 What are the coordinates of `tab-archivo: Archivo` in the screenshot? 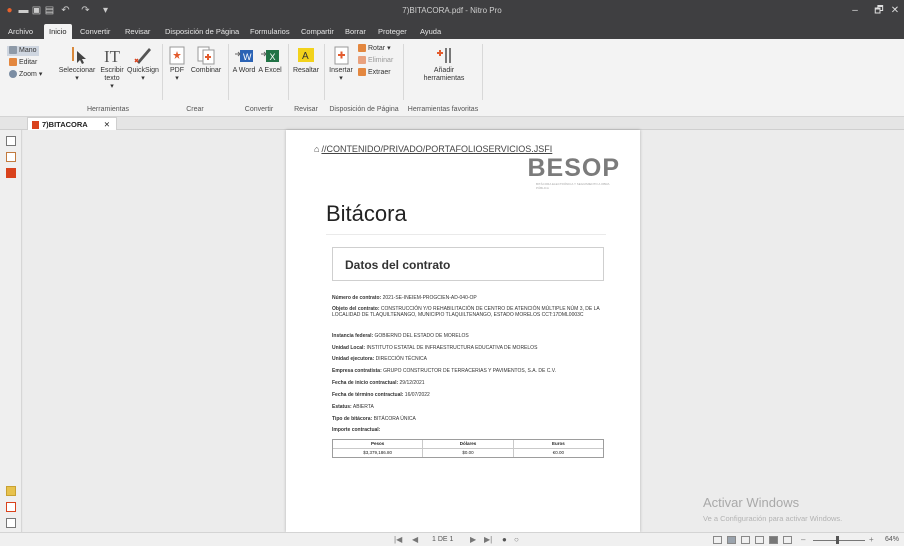 It's located at (20, 31).